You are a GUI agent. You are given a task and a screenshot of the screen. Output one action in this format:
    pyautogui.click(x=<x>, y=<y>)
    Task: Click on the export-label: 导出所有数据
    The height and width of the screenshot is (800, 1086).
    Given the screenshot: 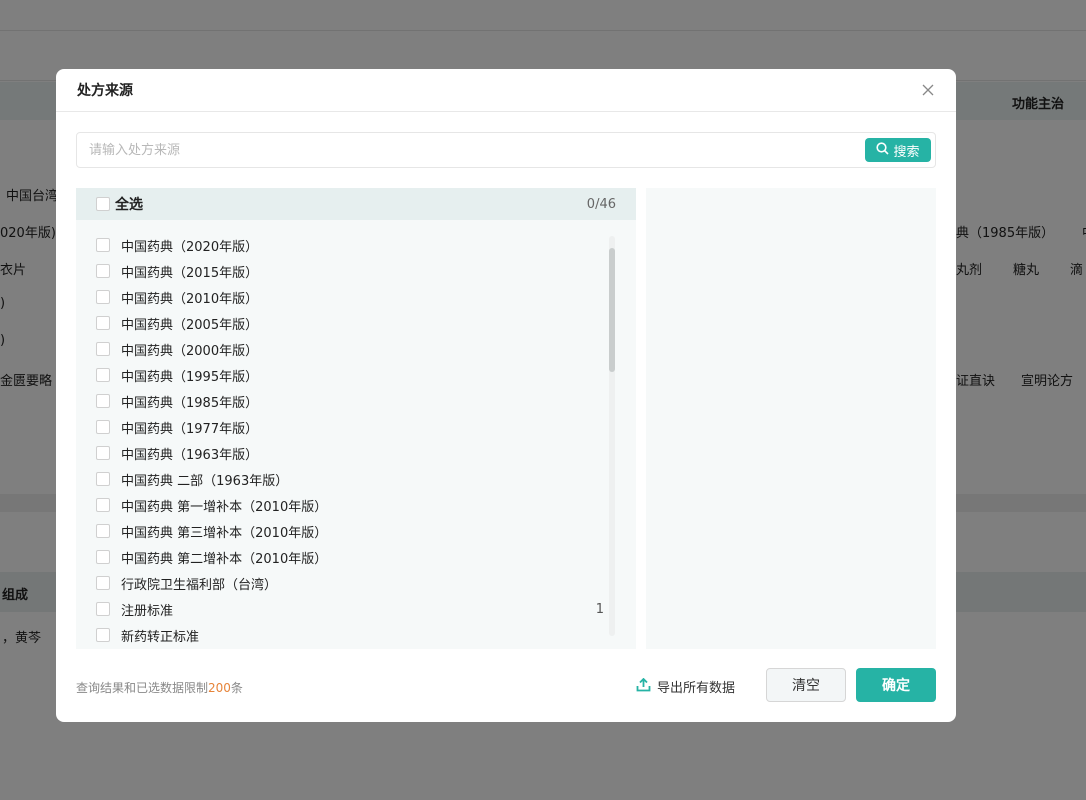 What is the action you would take?
    pyautogui.click(x=696, y=688)
    